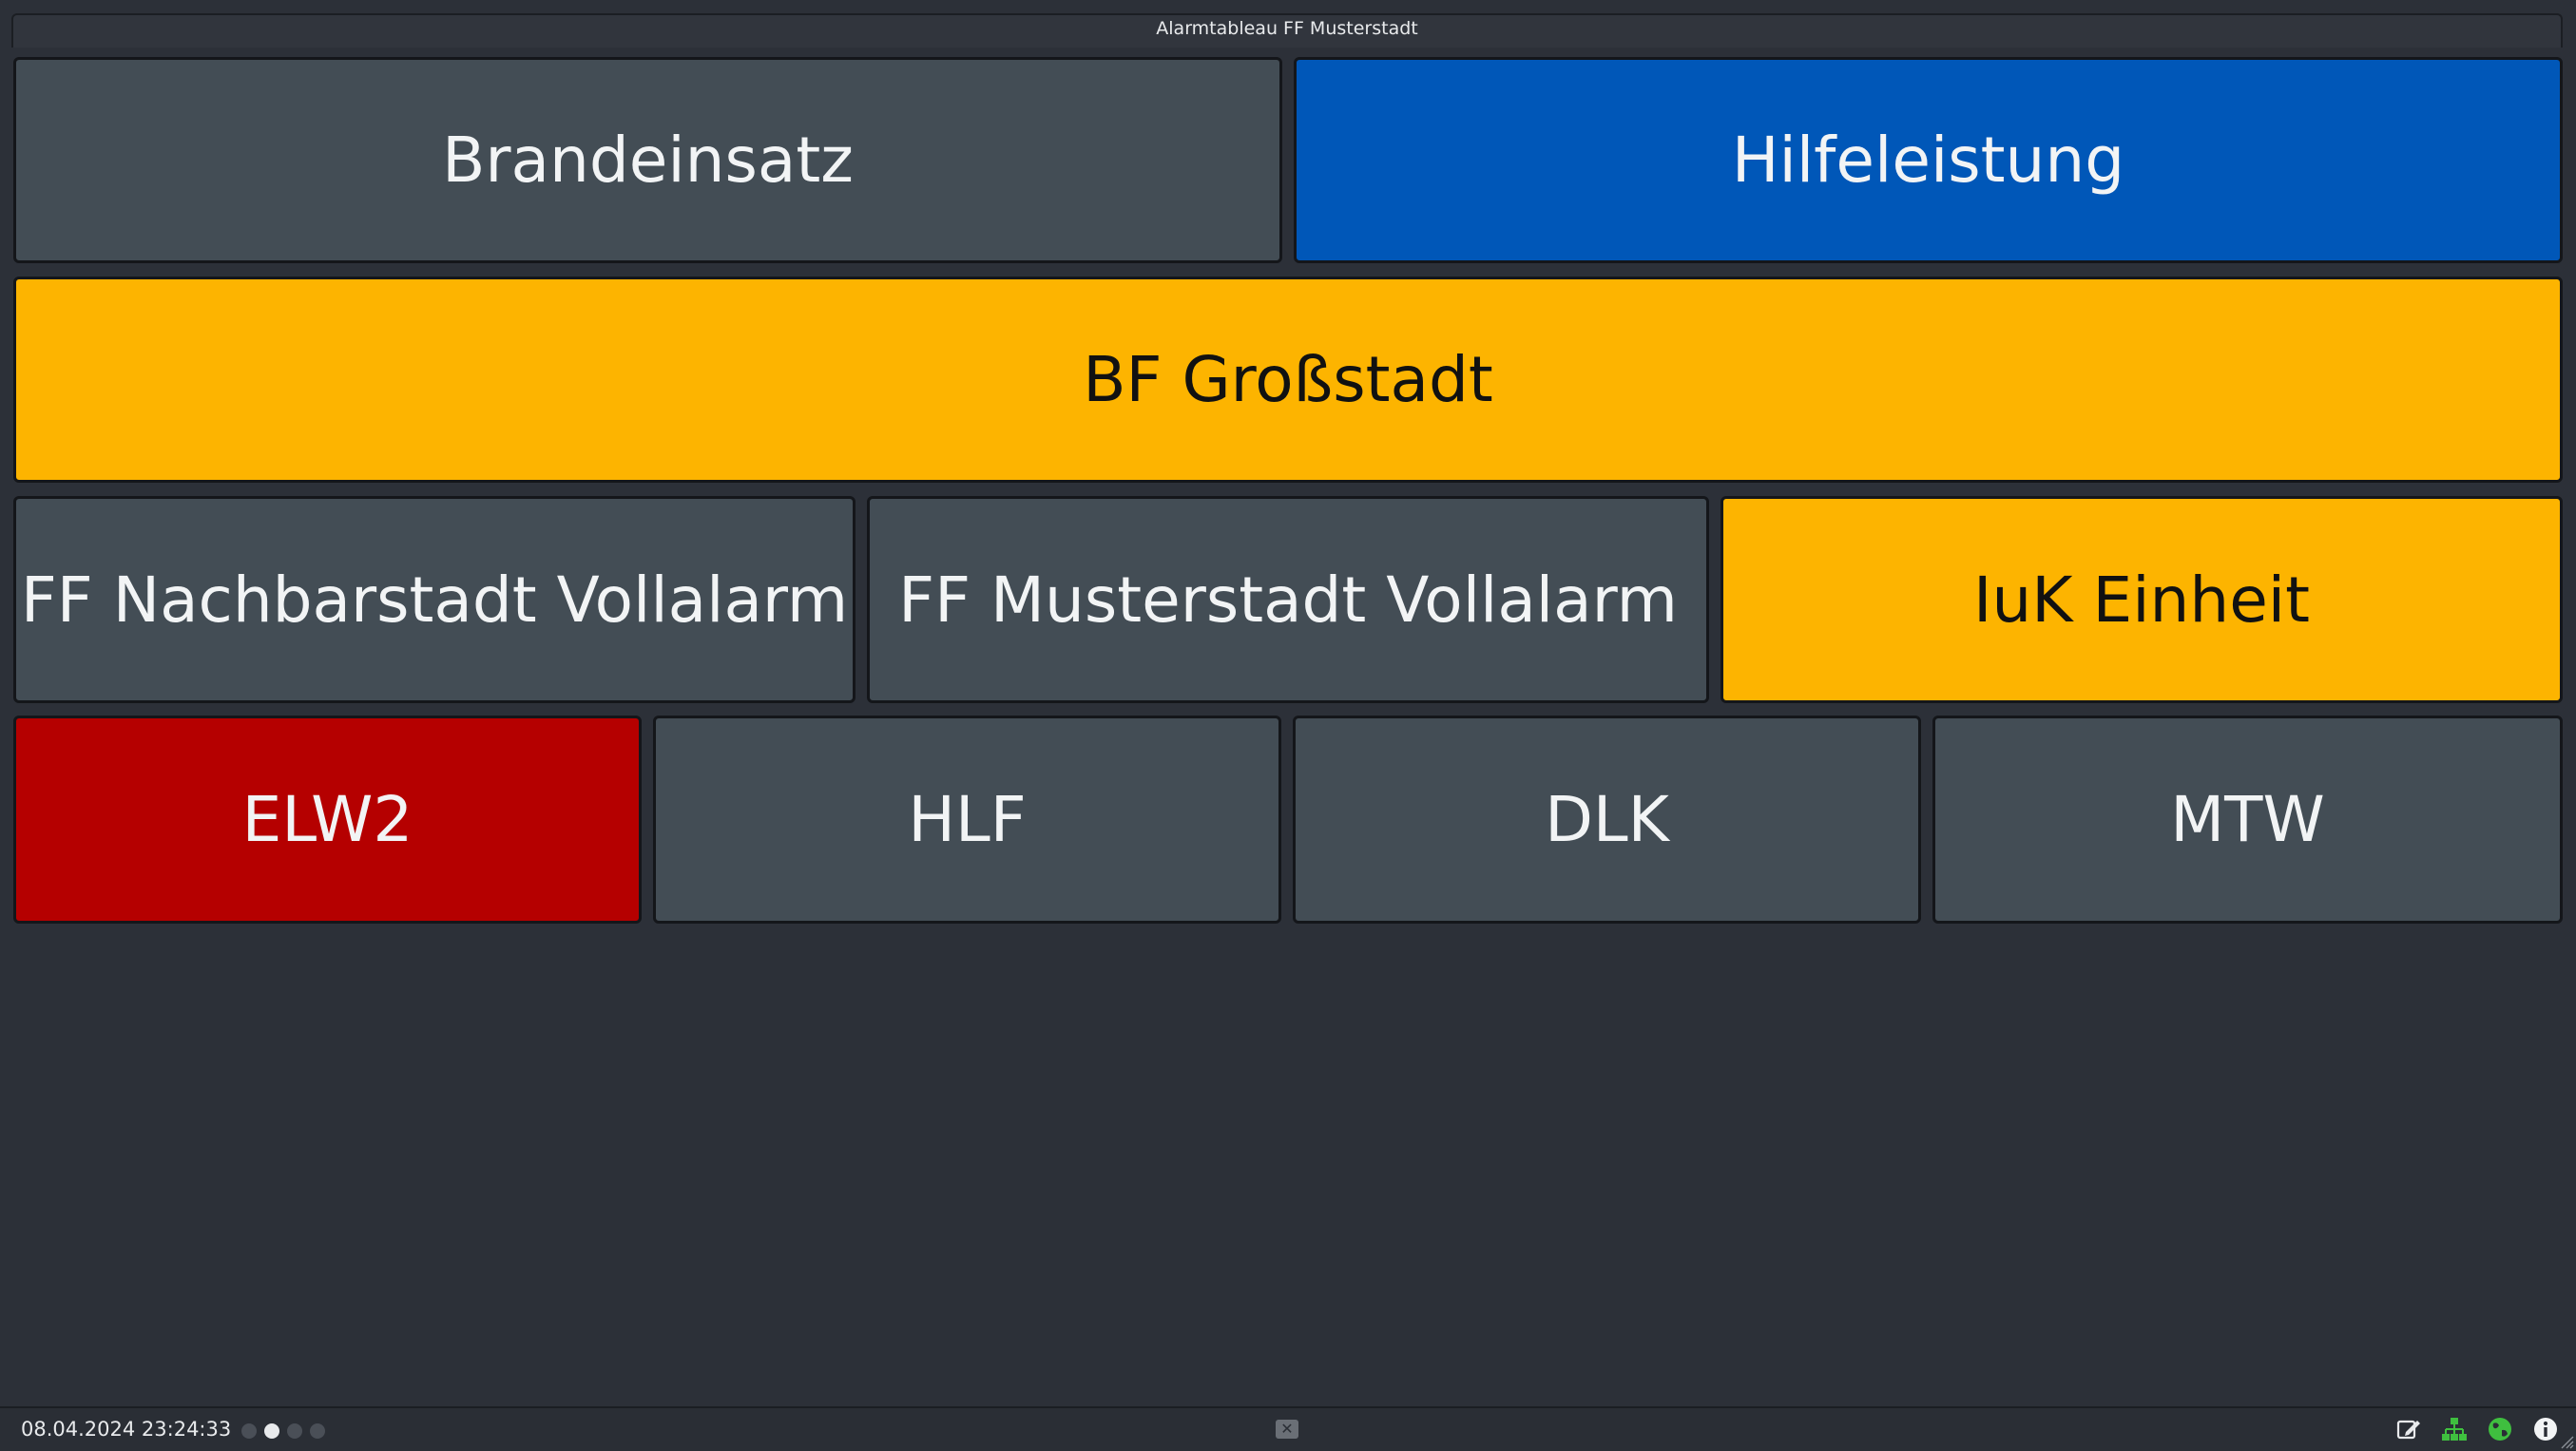 The height and width of the screenshot is (1451, 2576). I want to click on tile-ff-nachbarstadt-vollalarm: FF Nachbarstadt Vollalarm, so click(434, 599).